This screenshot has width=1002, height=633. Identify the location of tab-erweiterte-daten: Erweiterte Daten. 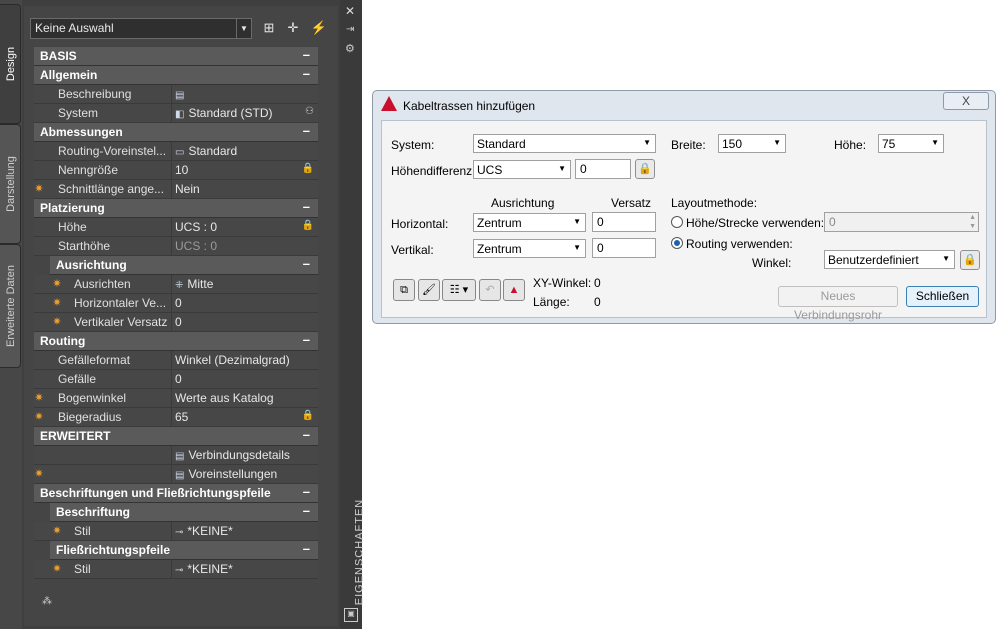
(10, 306).